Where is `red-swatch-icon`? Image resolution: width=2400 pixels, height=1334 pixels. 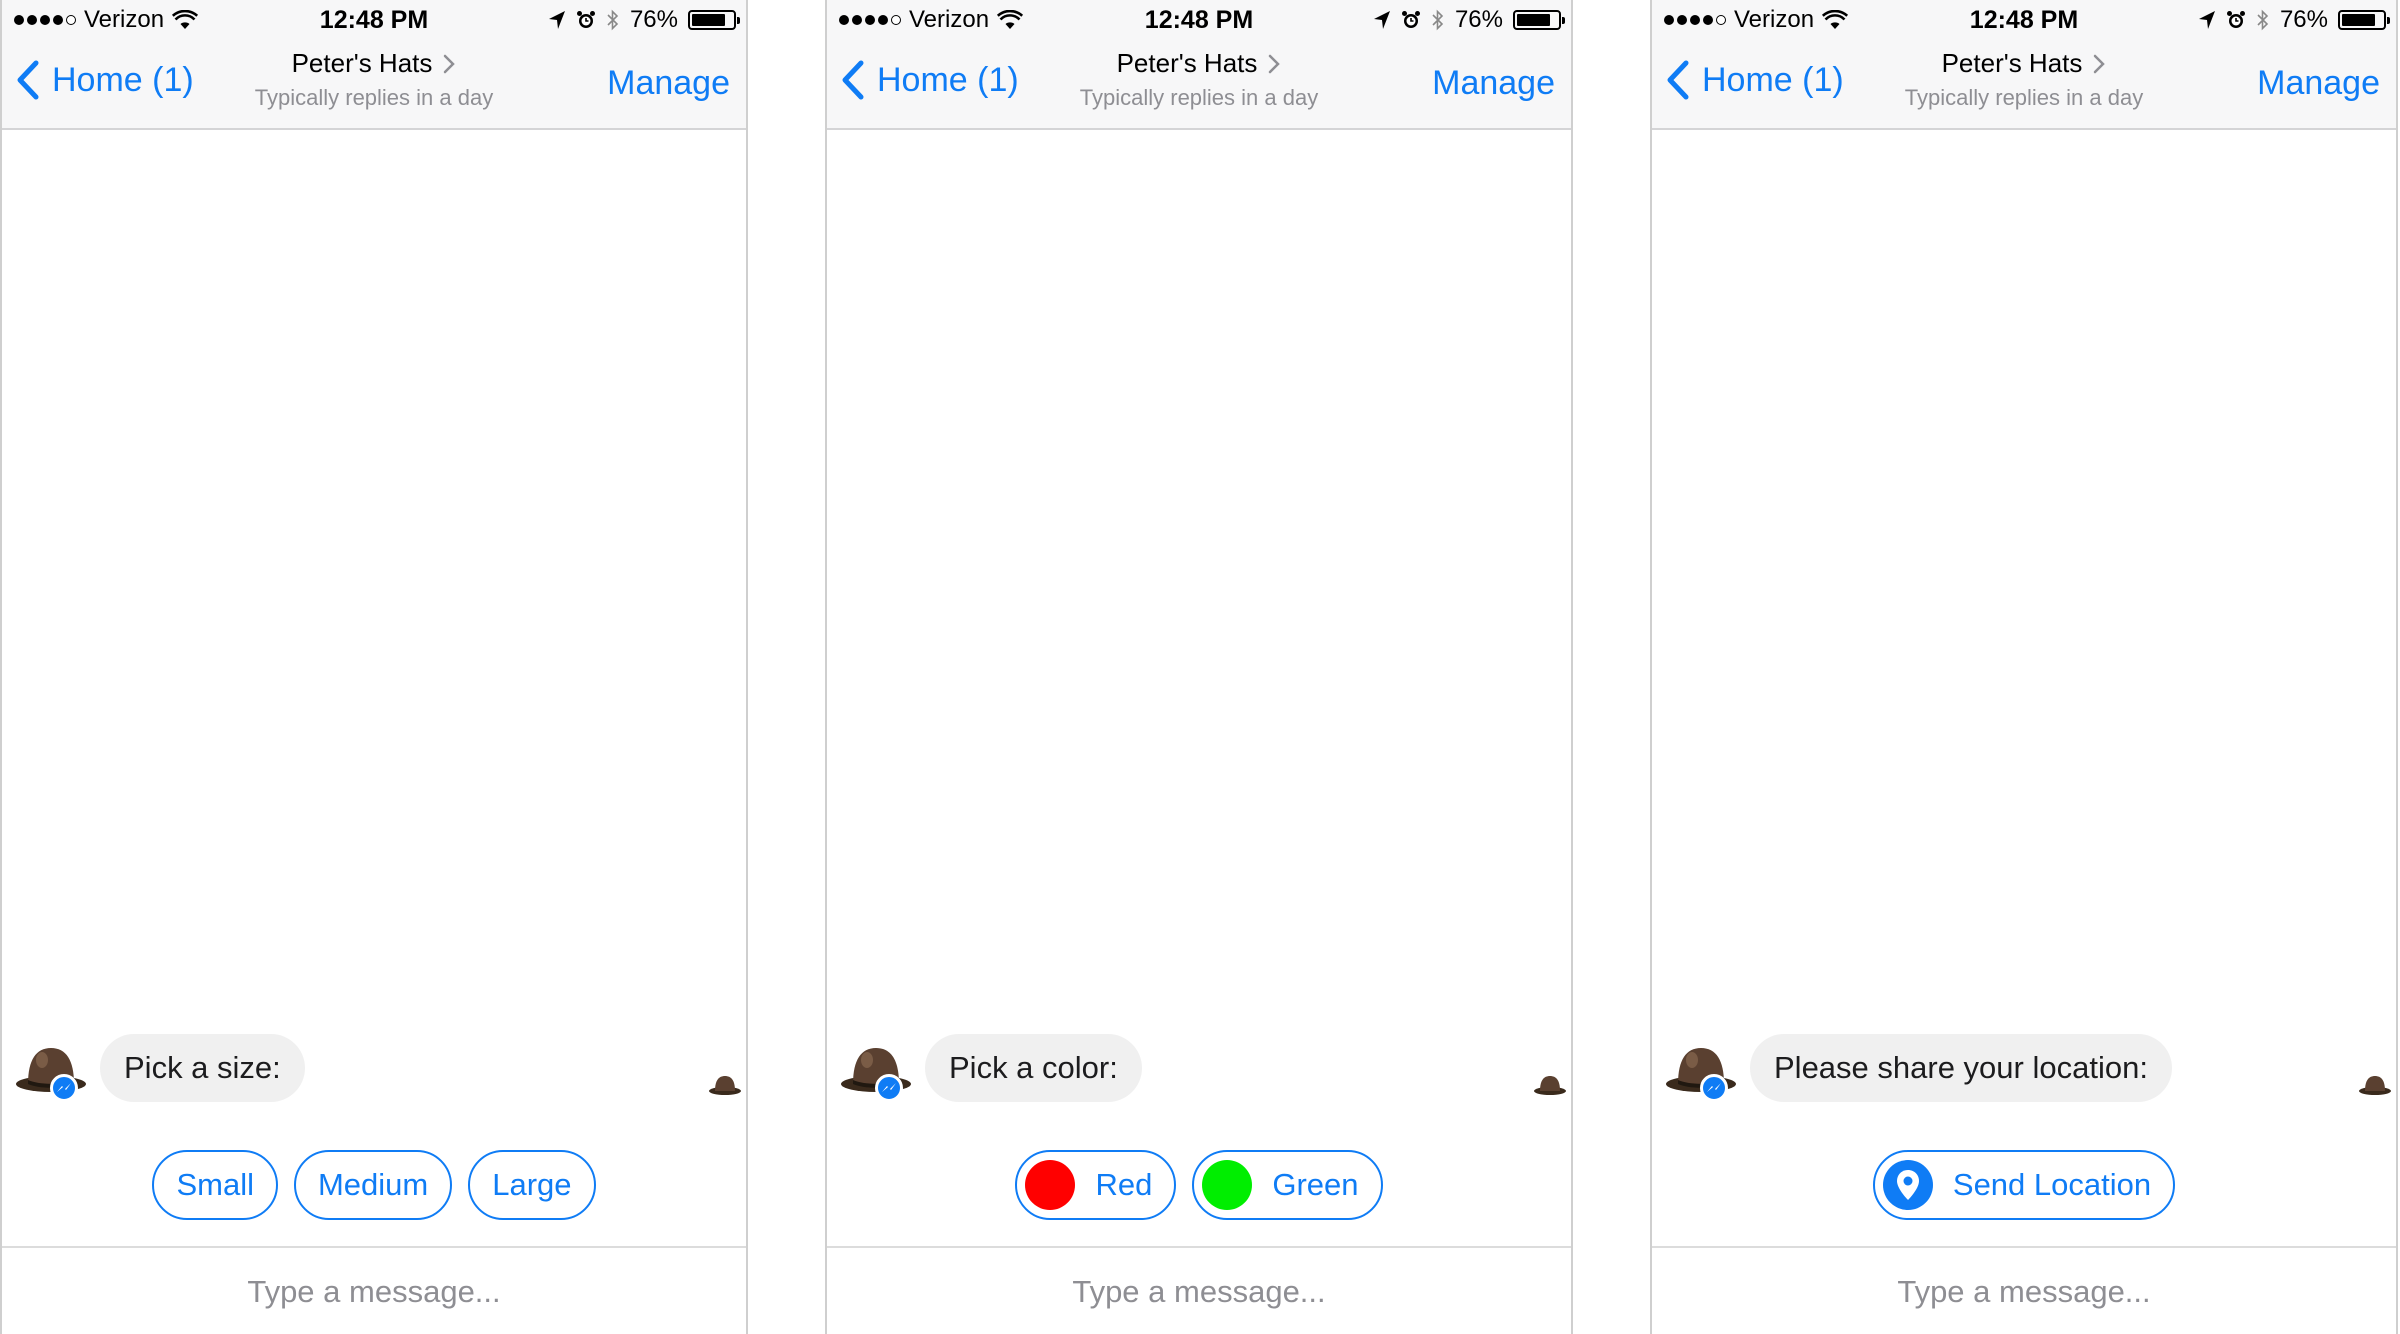 red-swatch-icon is located at coordinates (1050, 1185).